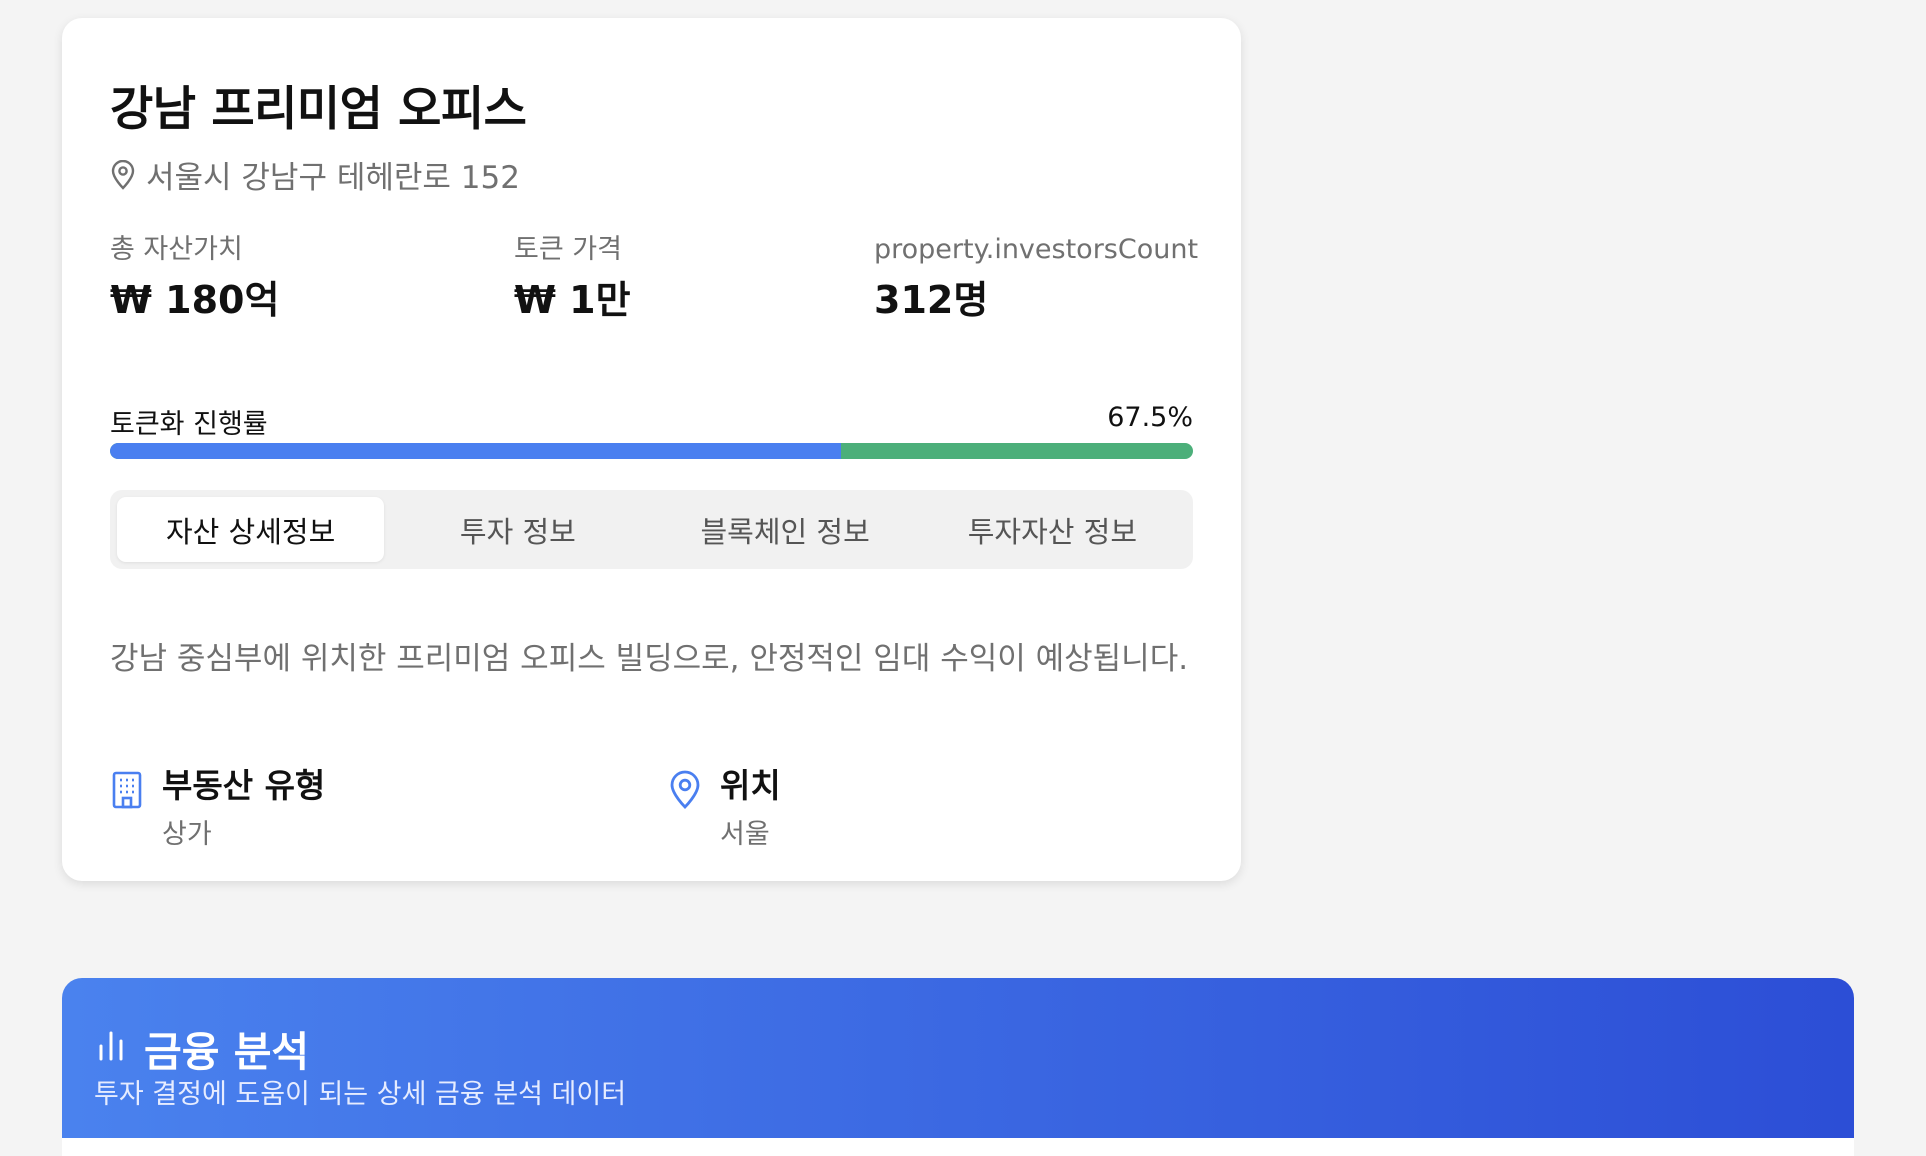 Image resolution: width=1926 pixels, height=1156 pixels. Describe the element at coordinates (176, 249) in the screenshot. I see `stat-label: 총 자산가치` at that location.